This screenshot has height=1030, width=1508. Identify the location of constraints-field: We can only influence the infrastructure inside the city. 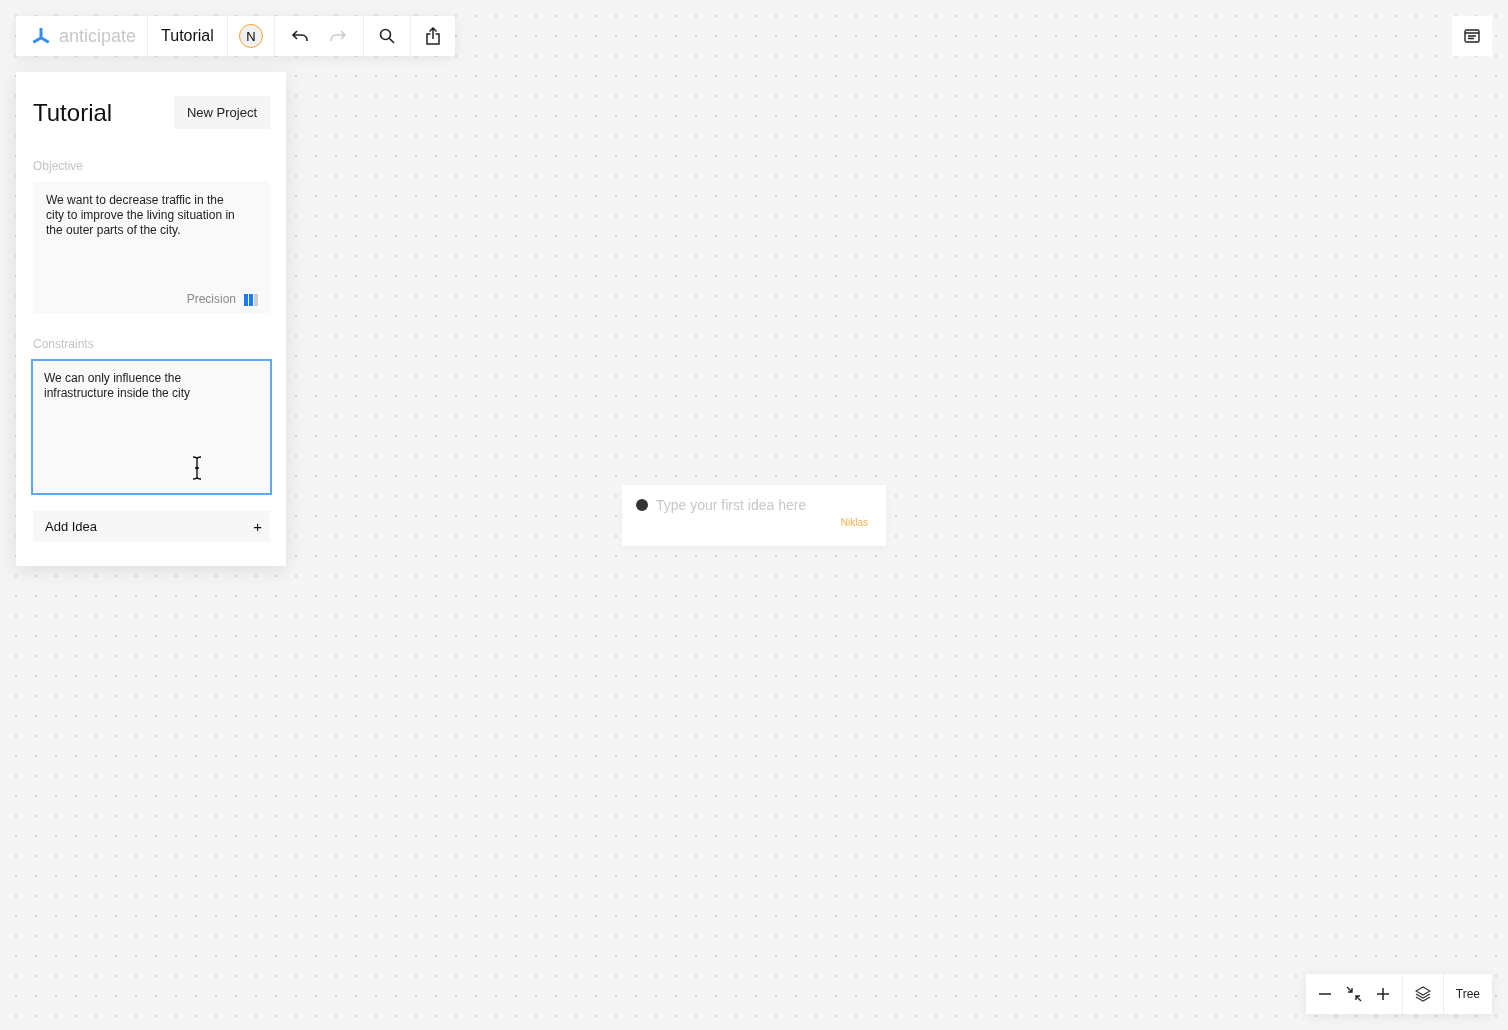
(151, 427).